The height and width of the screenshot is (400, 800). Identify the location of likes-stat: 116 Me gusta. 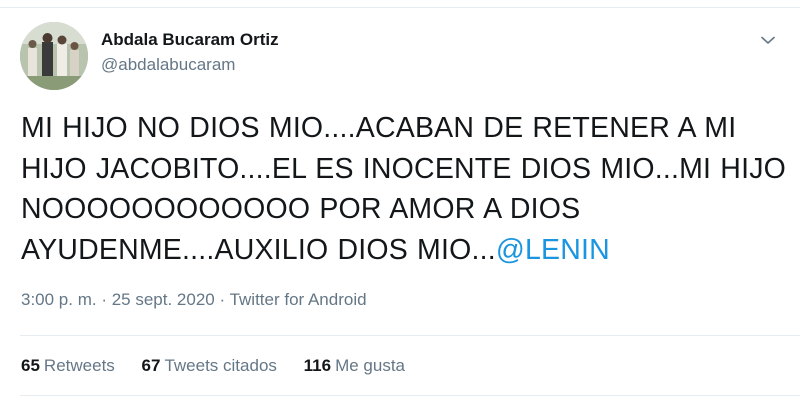
(354, 366).